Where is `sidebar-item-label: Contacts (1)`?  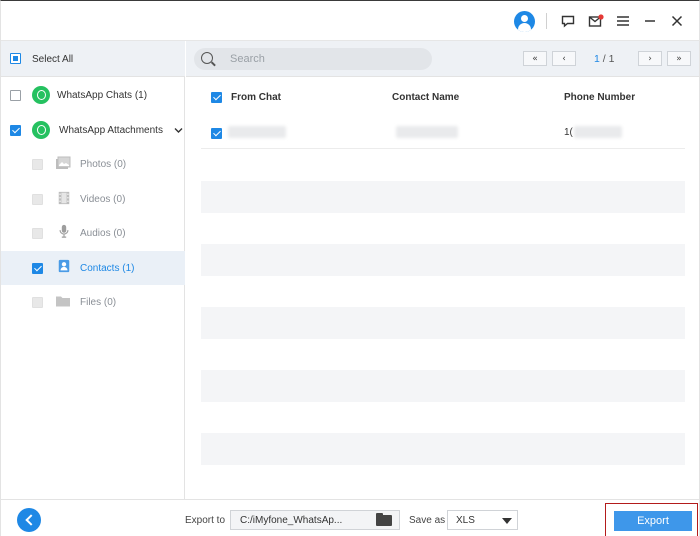
sidebar-item-label: Contacts (1) is located at coordinates (107, 268).